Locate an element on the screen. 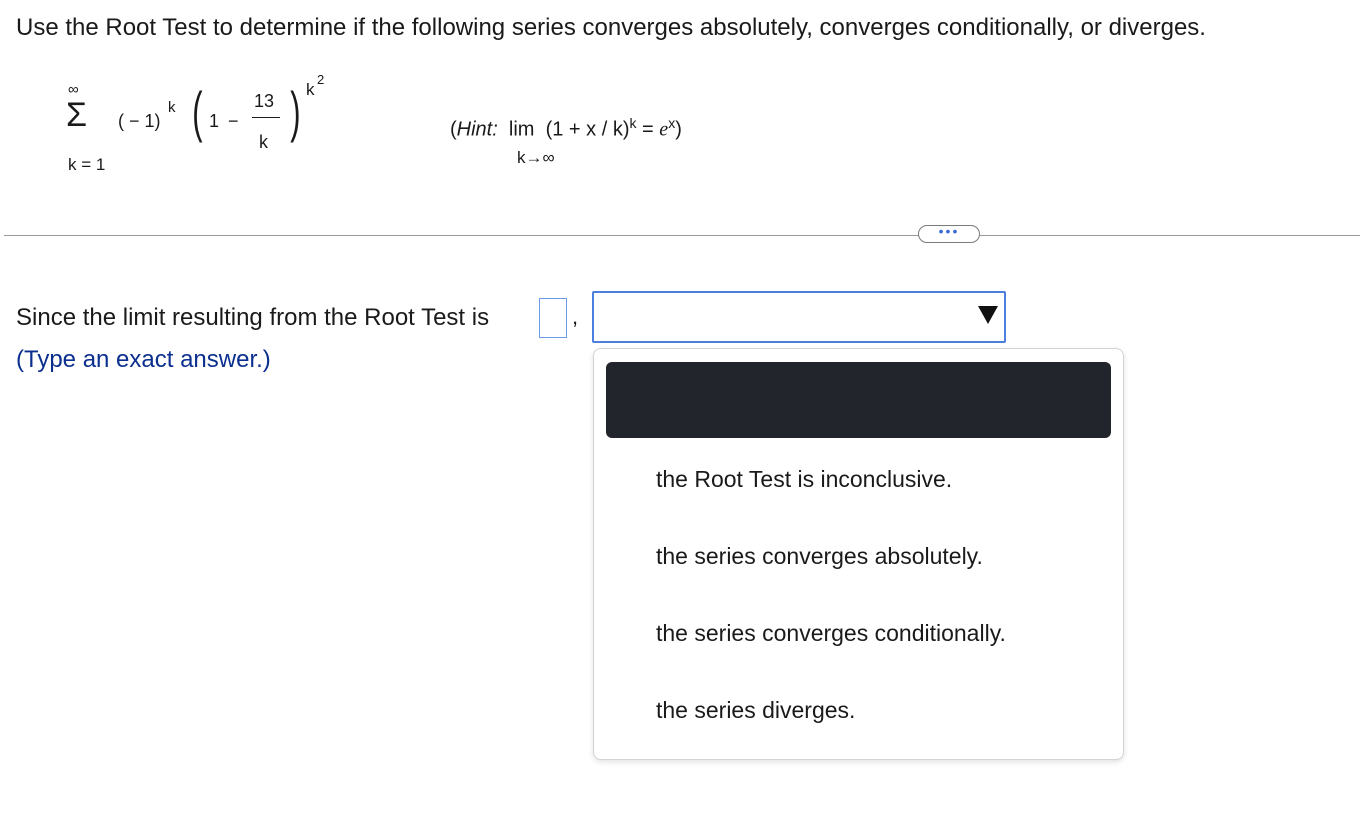  hint-formula: (Hint: lim (1 + x / k)k = ex) is located at coordinates (566, 128).